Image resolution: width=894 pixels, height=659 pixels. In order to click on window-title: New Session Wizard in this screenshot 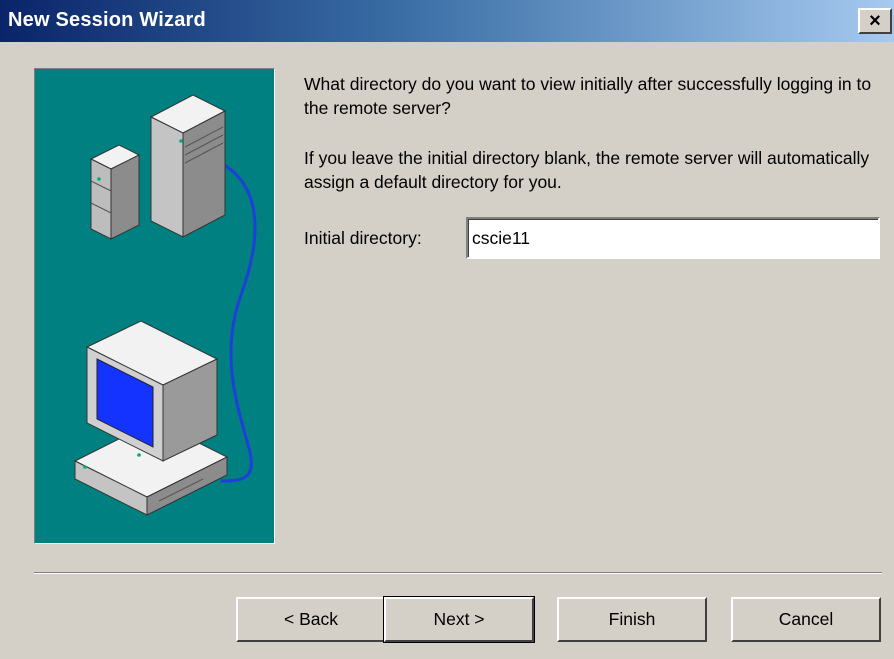, I will do `click(107, 20)`.